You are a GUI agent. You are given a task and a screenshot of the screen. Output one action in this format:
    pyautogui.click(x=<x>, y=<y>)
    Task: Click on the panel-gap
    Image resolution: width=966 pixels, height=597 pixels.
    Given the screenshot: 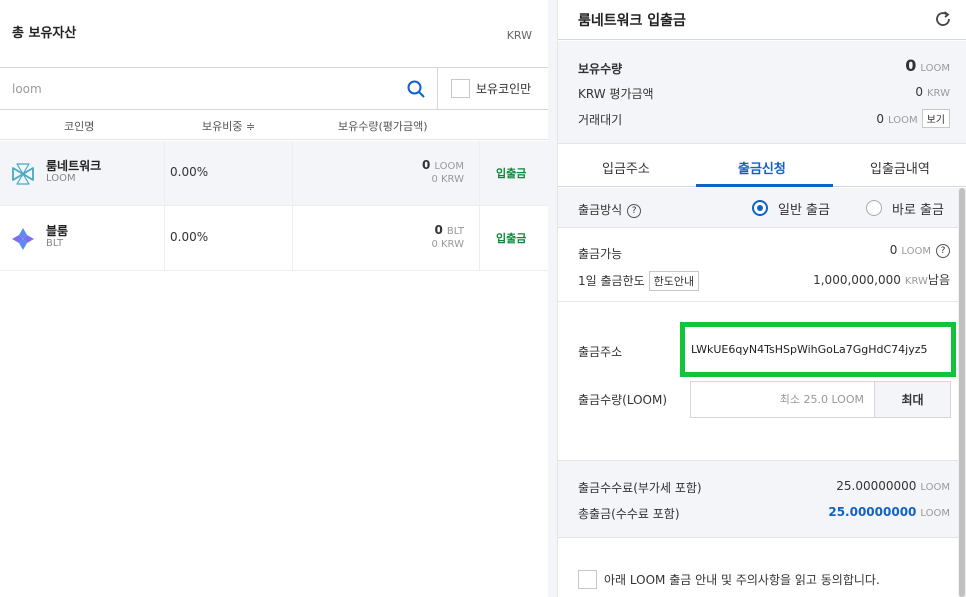 What is the action you would take?
    pyautogui.click(x=552, y=298)
    